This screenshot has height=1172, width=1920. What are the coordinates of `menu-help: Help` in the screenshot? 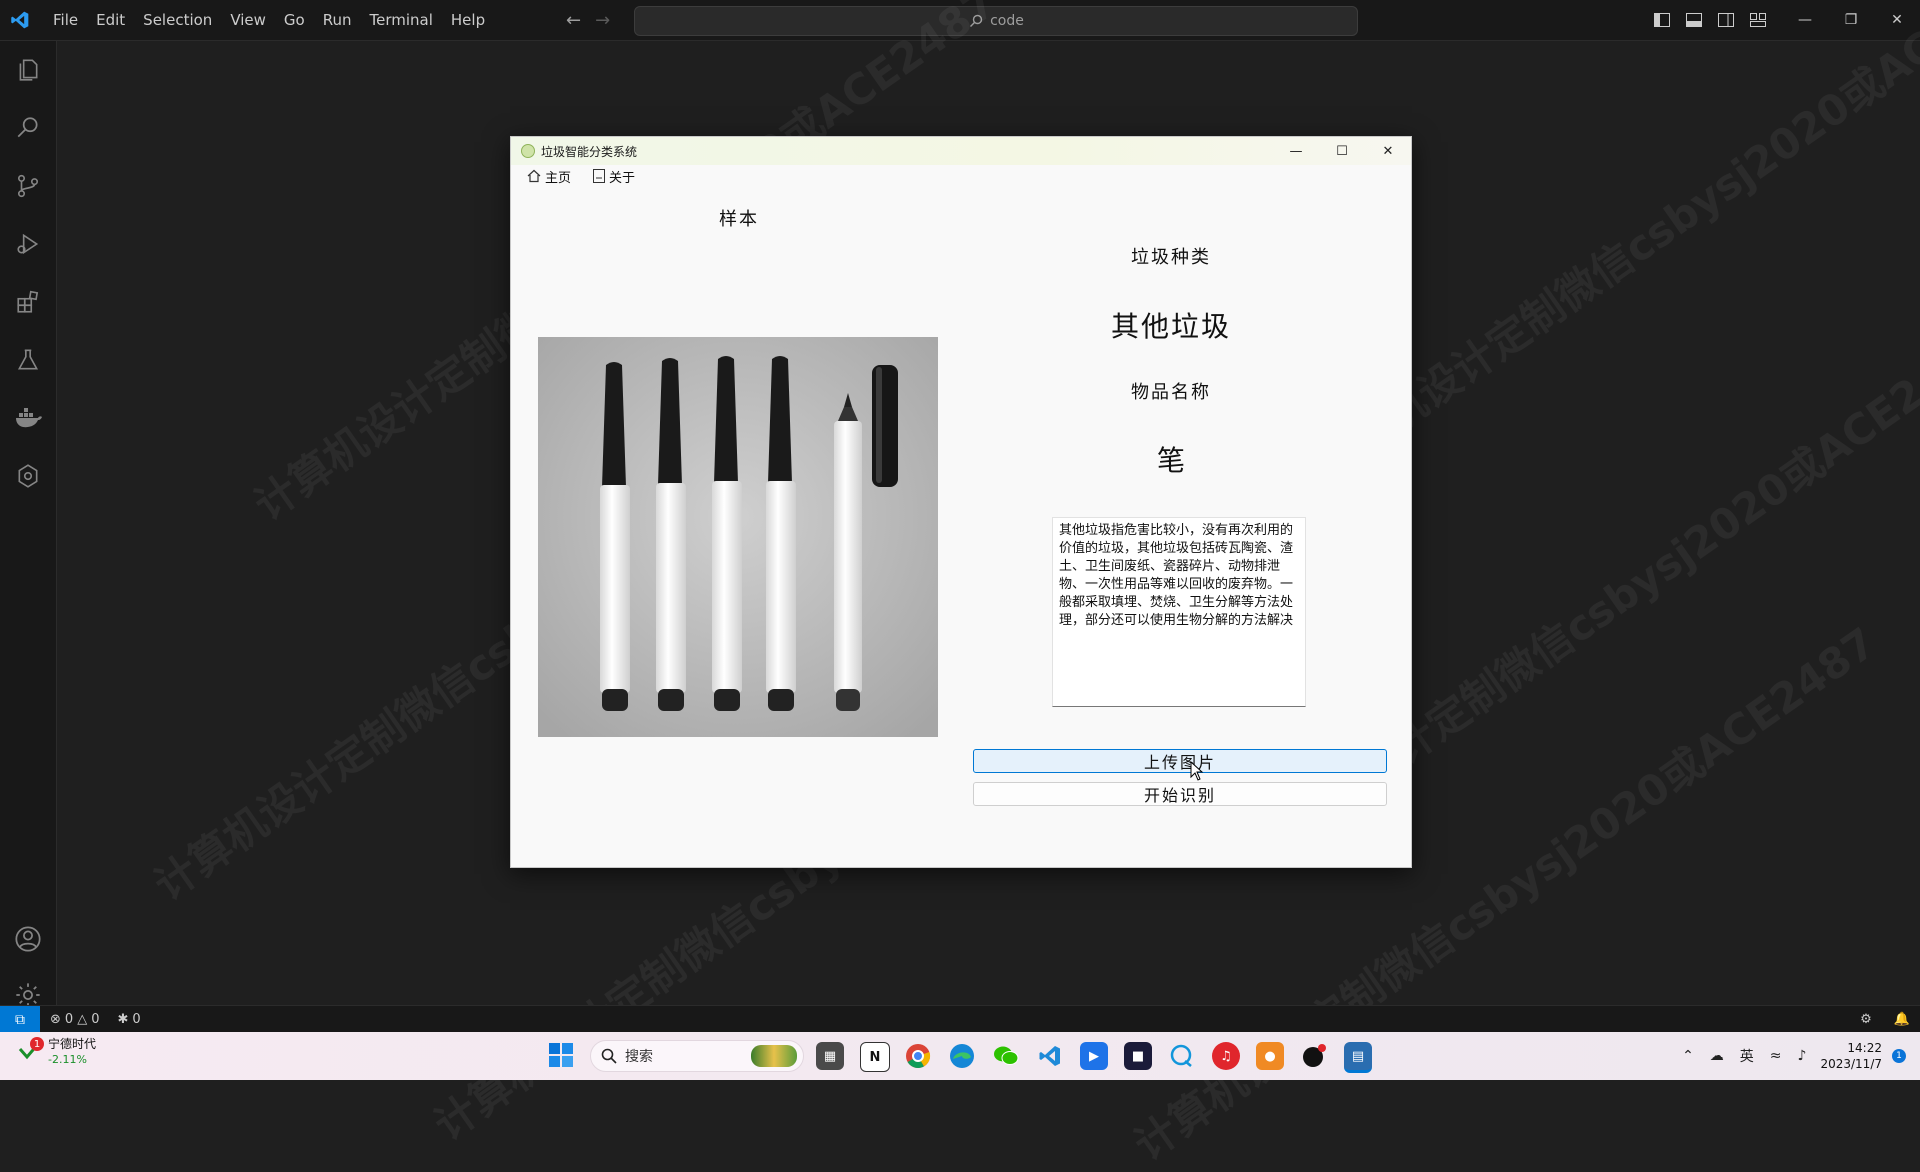 It's located at (468, 20).